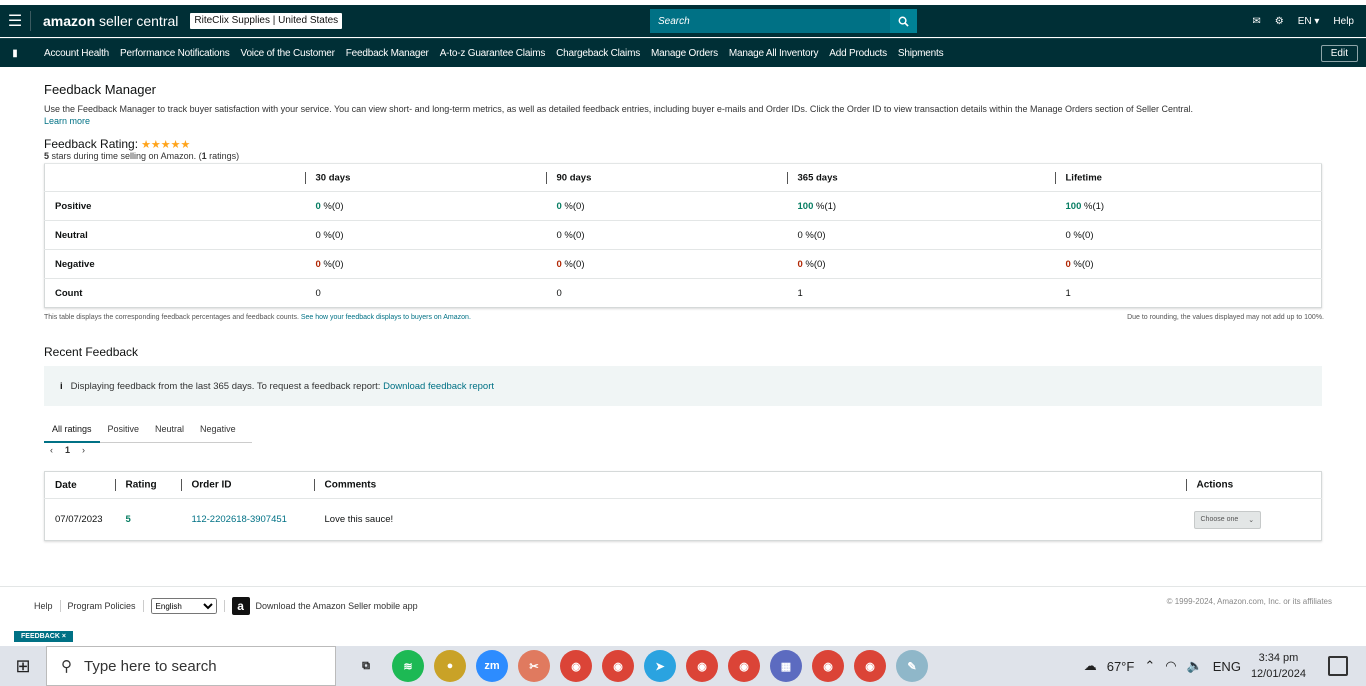  I want to click on amazon-app-icon: a, so click(240, 606).